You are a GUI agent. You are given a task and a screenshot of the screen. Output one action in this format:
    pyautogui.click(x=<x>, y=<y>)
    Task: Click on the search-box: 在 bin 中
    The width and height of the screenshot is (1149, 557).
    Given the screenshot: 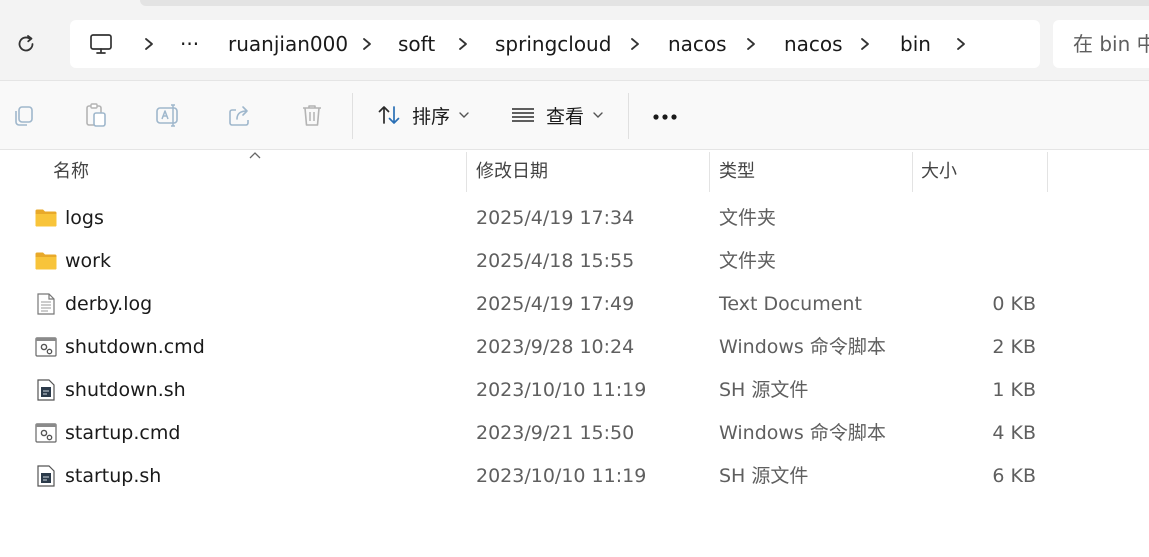 What is the action you would take?
    pyautogui.click(x=1101, y=44)
    